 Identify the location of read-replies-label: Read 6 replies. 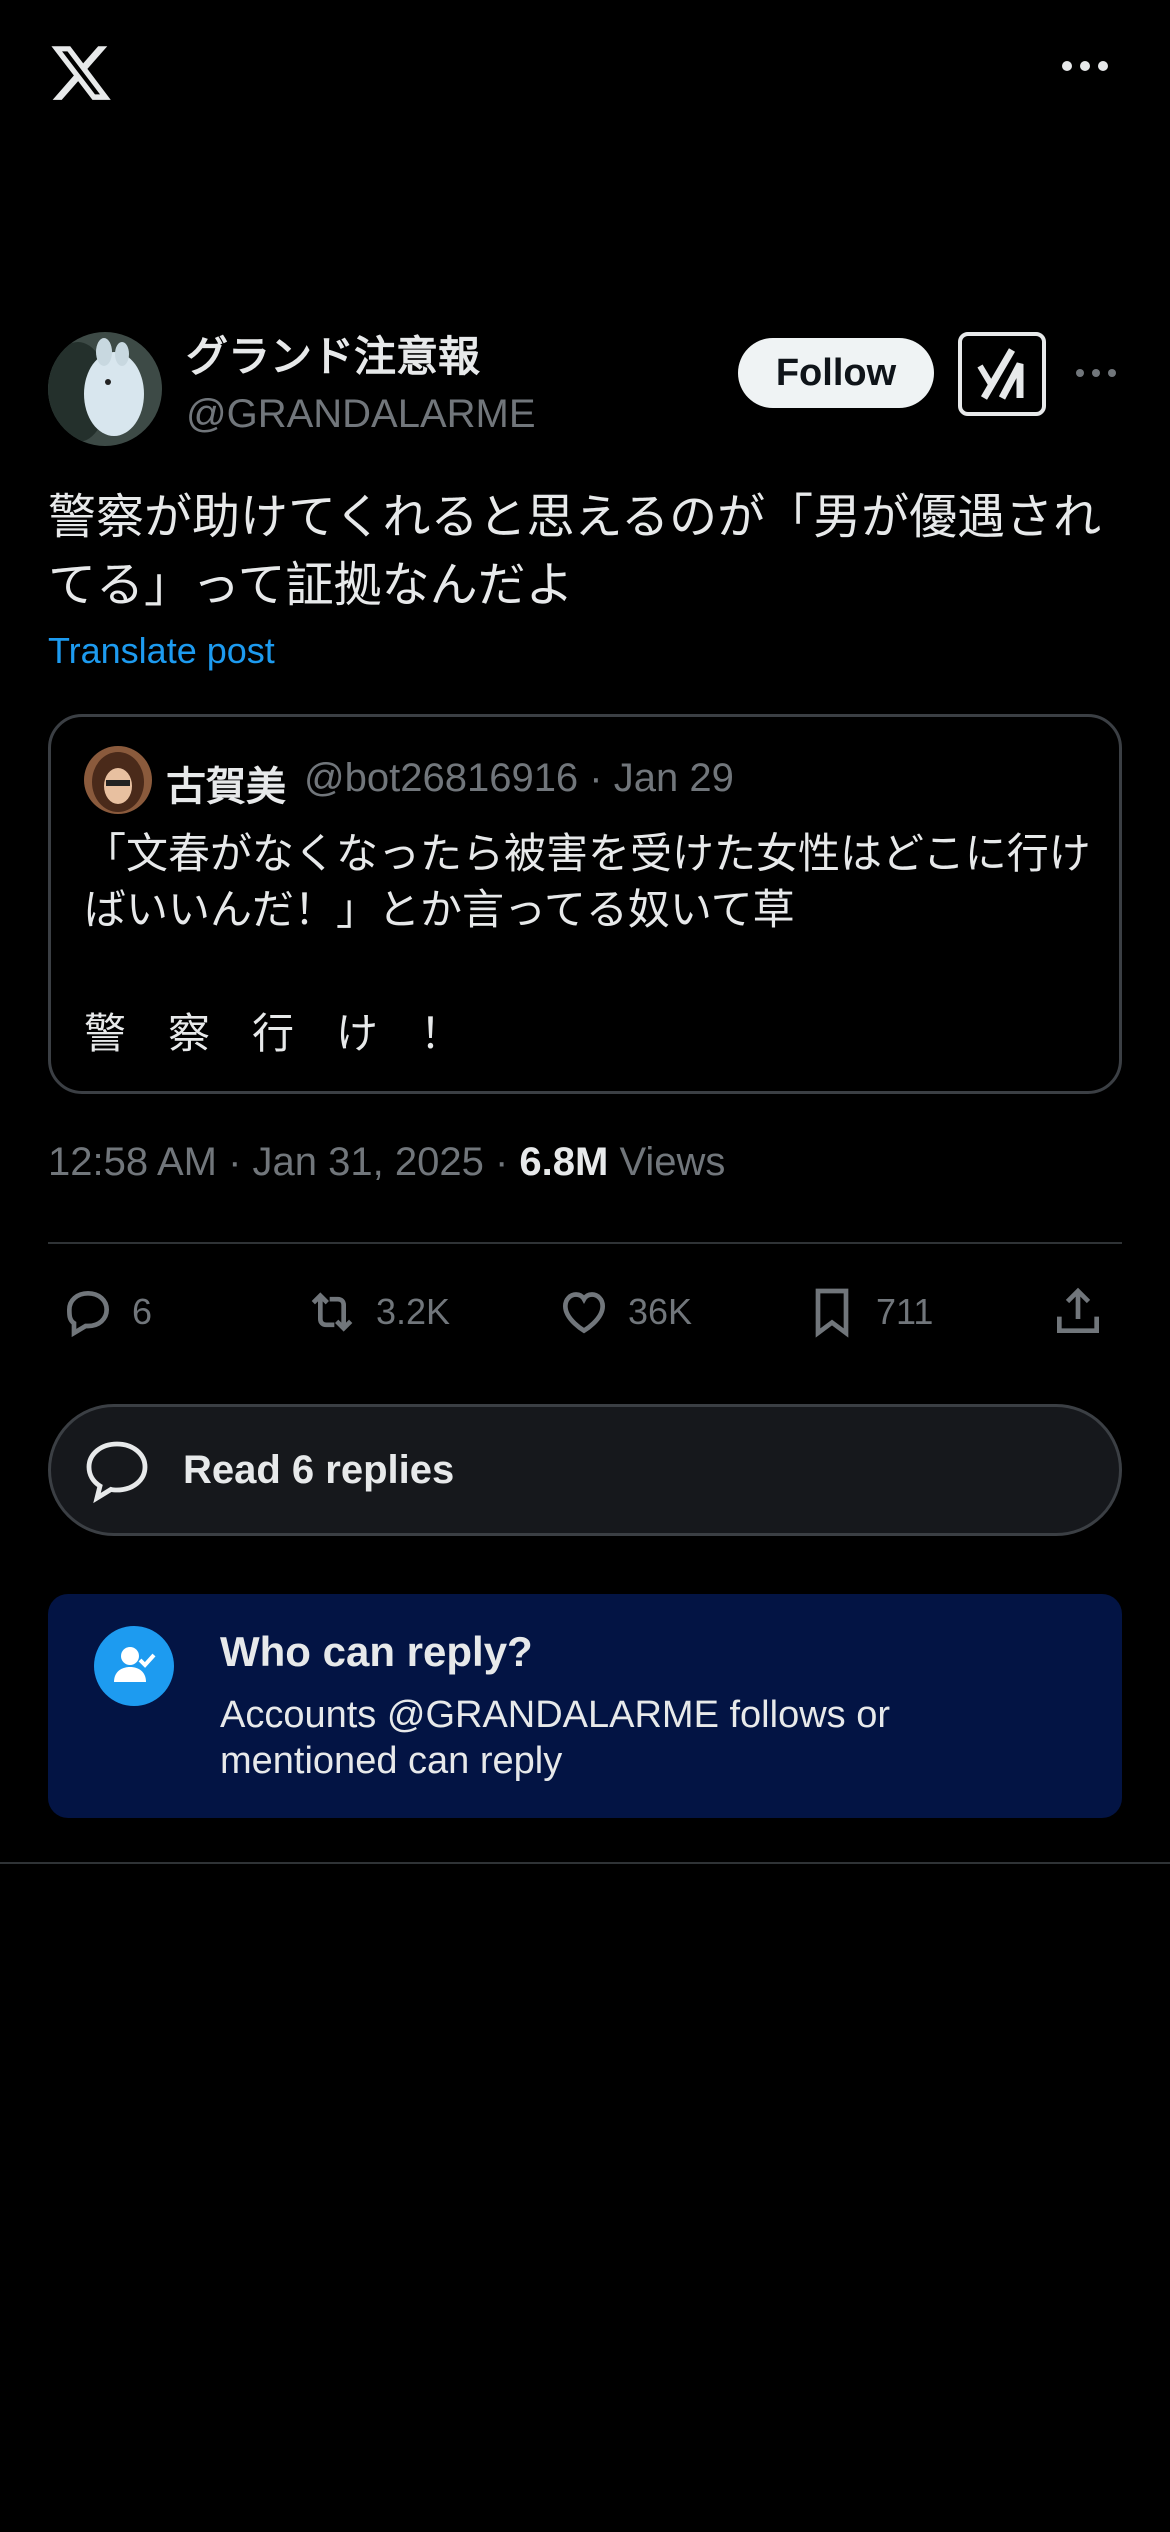
(319, 1469).